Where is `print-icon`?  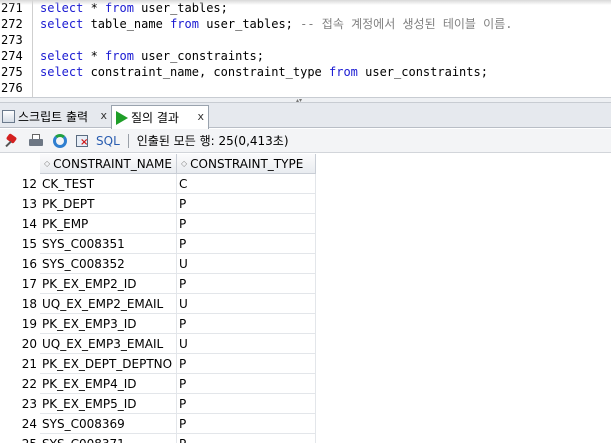 print-icon is located at coordinates (36, 141).